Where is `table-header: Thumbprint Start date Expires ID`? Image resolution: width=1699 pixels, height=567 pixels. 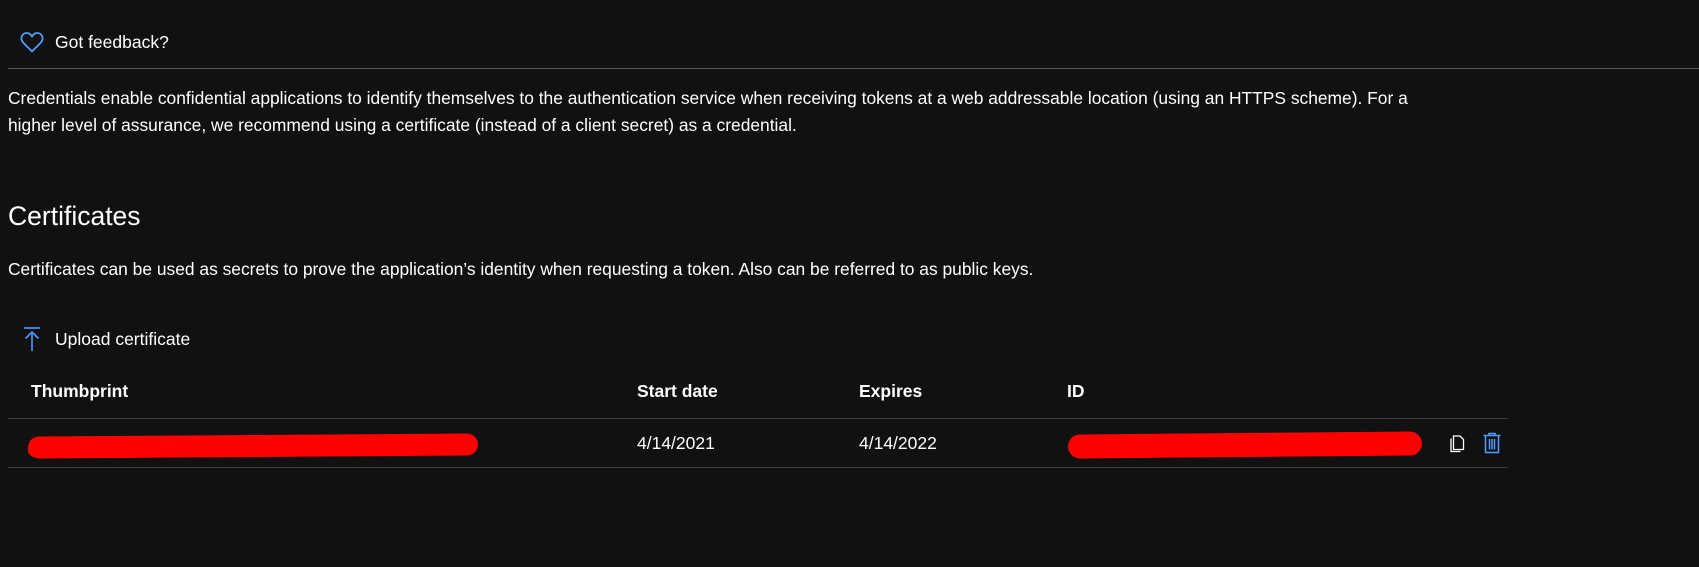 table-header: Thumbprint Start date Expires ID is located at coordinates (758, 395).